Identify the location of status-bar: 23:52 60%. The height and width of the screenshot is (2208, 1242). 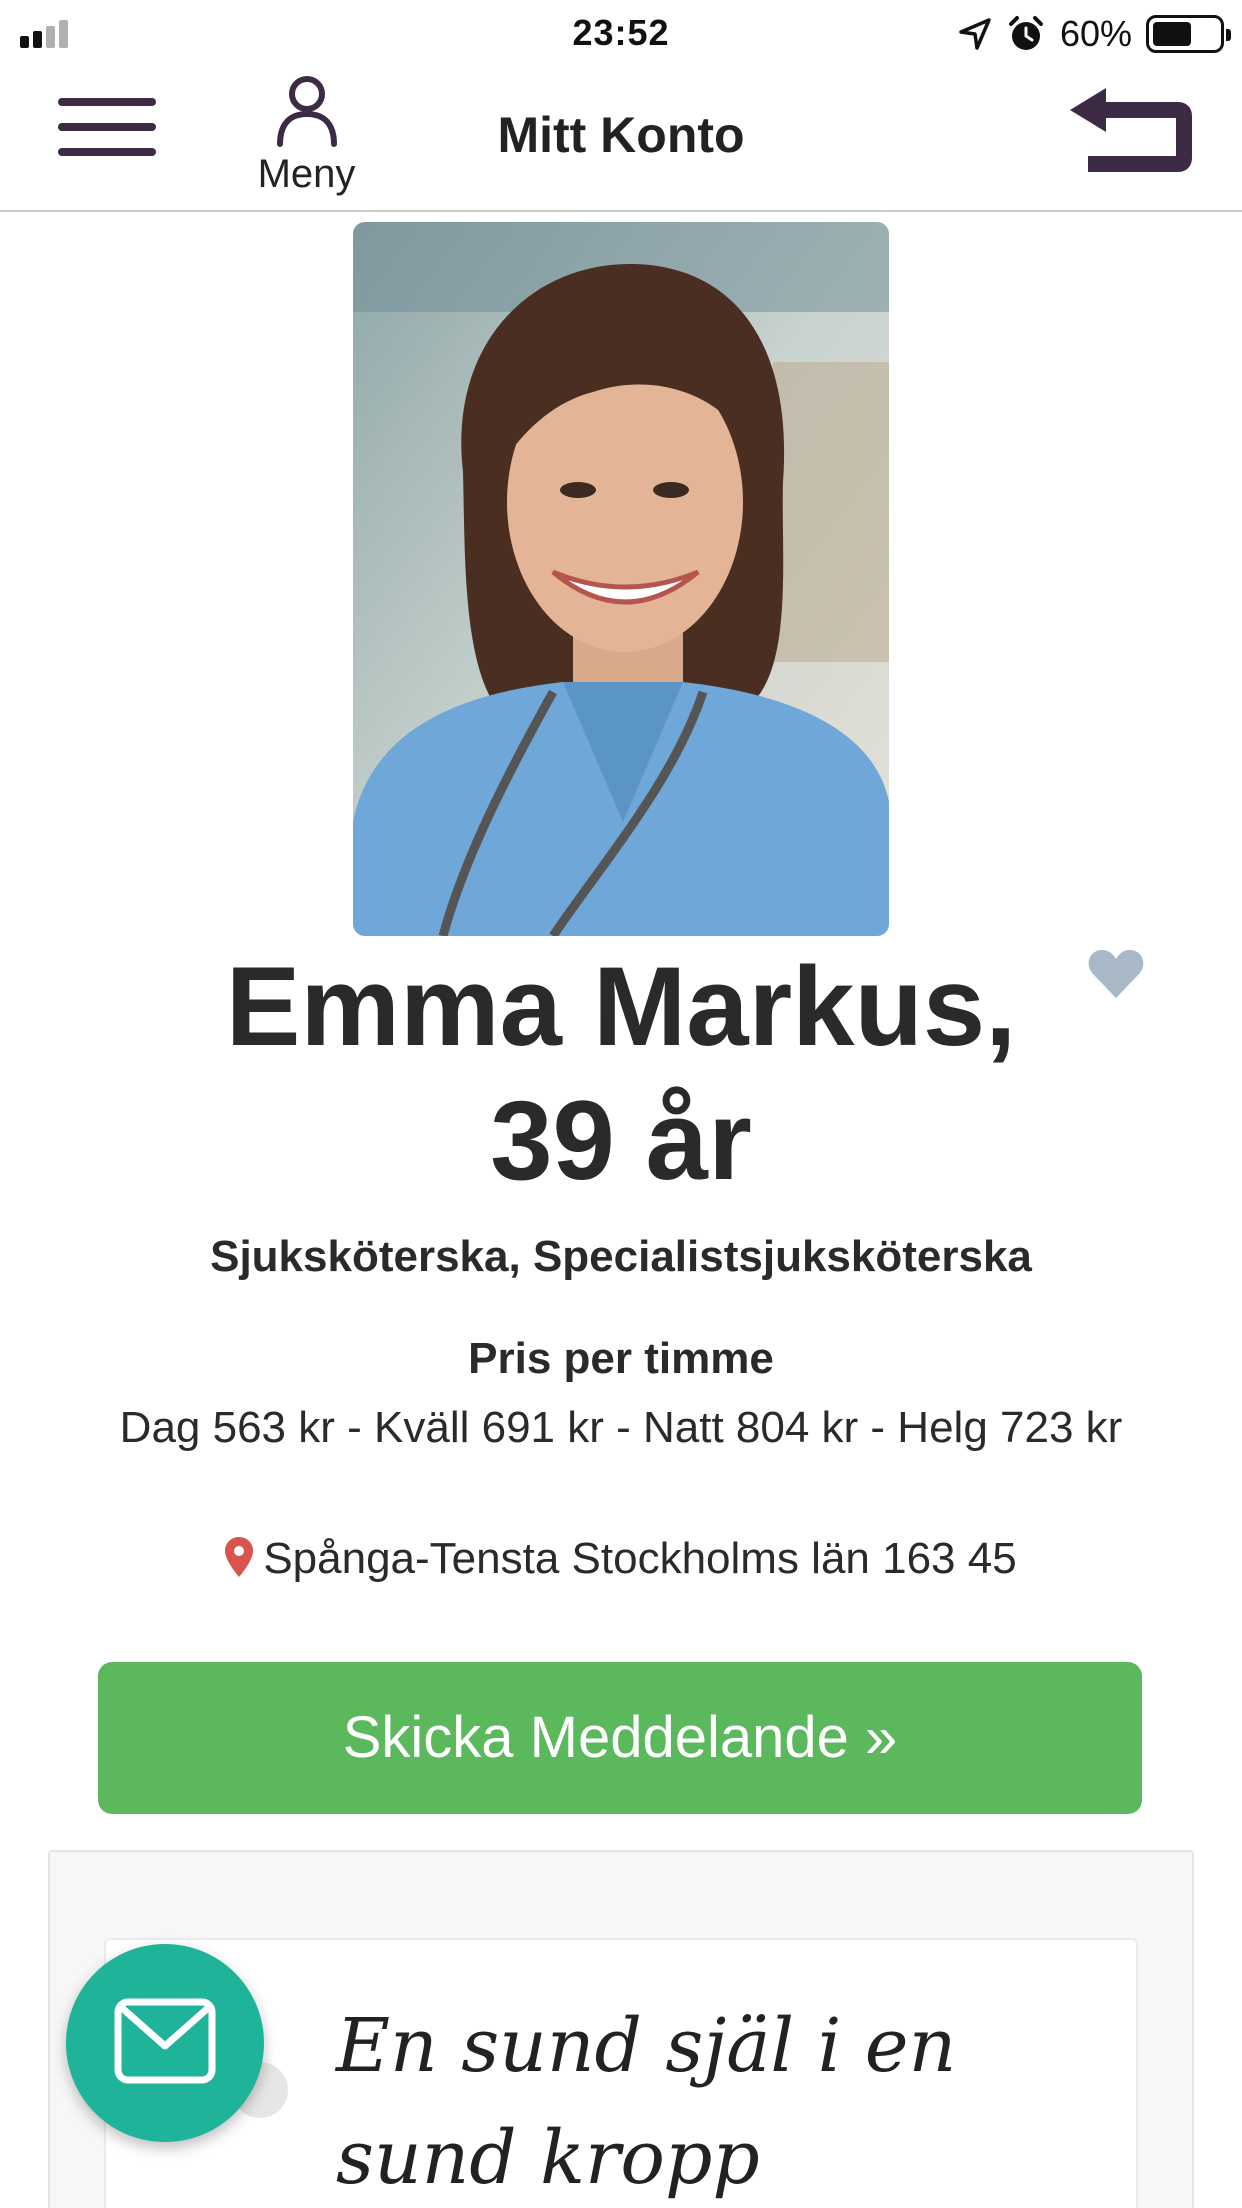
(621, 34).